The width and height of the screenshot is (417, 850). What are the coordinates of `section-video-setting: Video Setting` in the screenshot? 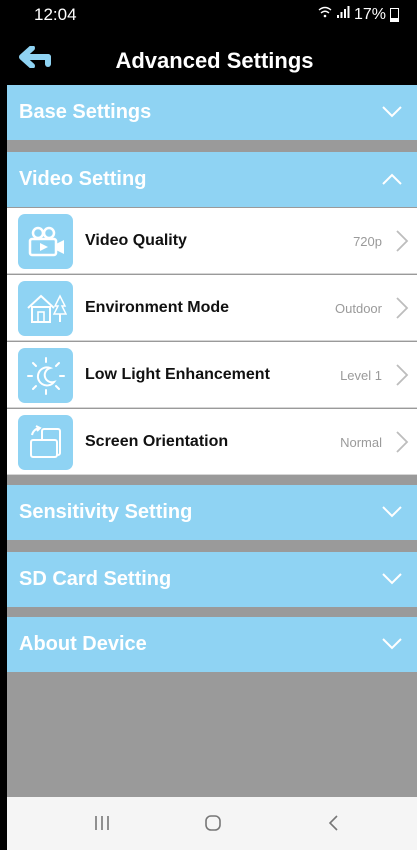 It's located at (212, 179).